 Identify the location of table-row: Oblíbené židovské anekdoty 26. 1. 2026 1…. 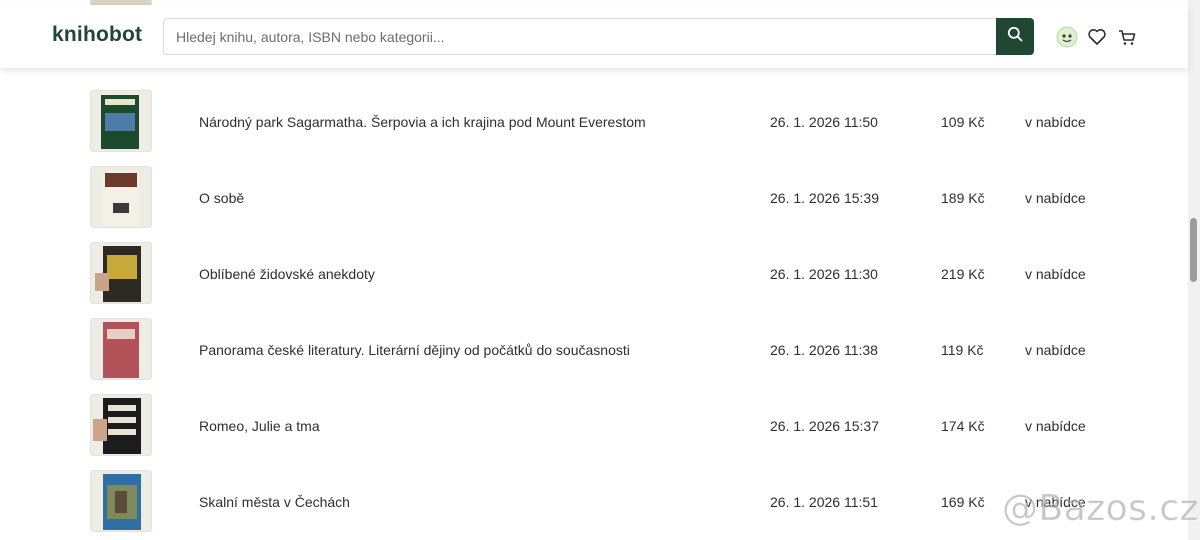
(594, 280).